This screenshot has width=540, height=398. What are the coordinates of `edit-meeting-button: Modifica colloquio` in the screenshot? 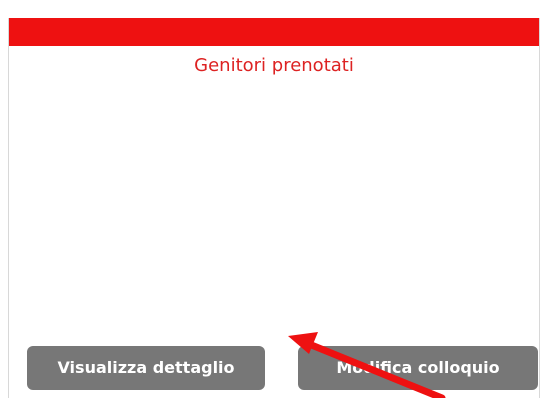 It's located at (418, 368).